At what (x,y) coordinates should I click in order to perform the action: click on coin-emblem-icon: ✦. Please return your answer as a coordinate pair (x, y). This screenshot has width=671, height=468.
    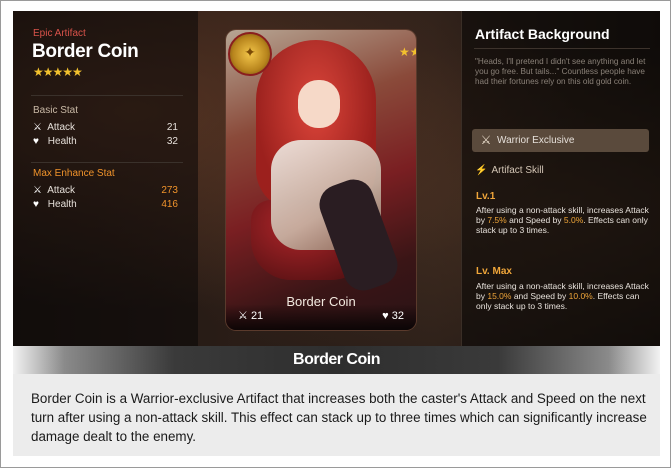
    Looking at the image, I should click on (250, 54).